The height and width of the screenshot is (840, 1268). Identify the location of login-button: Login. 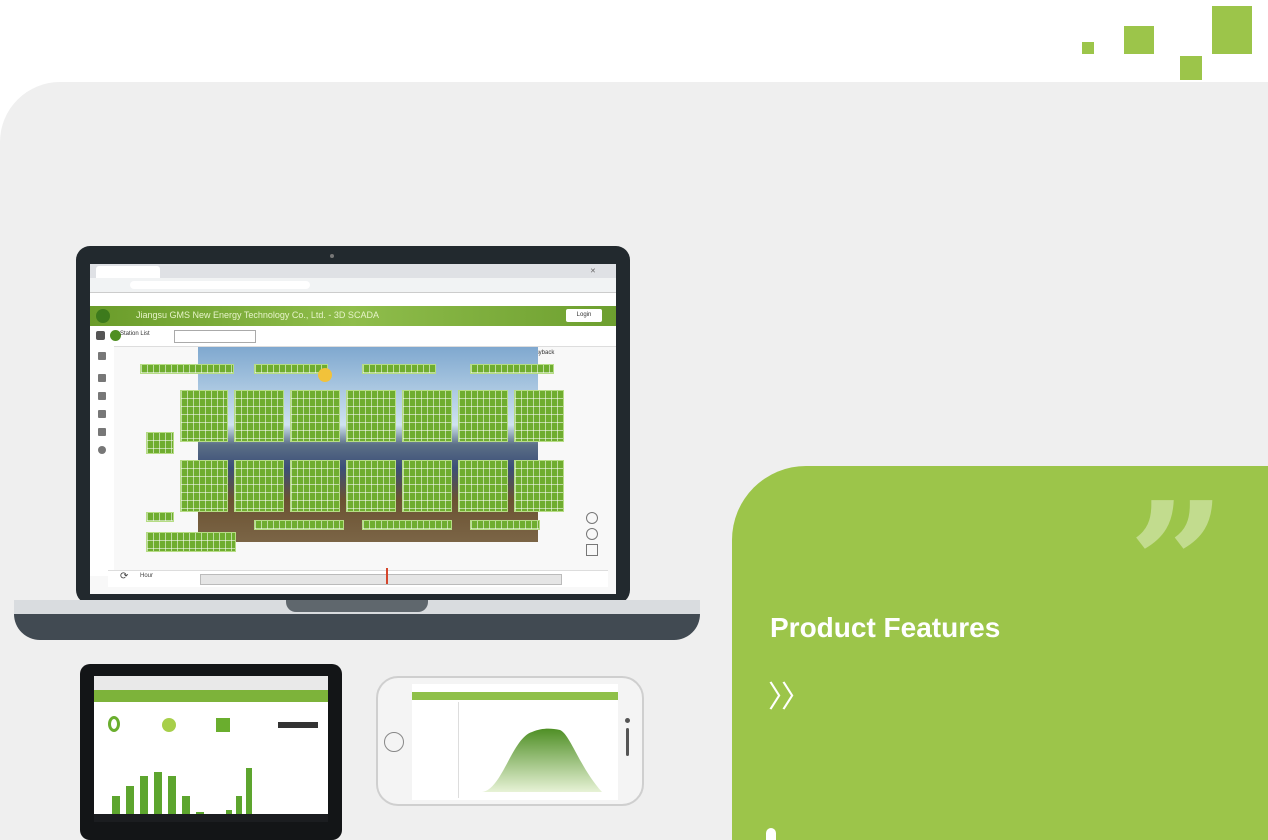
(584, 315).